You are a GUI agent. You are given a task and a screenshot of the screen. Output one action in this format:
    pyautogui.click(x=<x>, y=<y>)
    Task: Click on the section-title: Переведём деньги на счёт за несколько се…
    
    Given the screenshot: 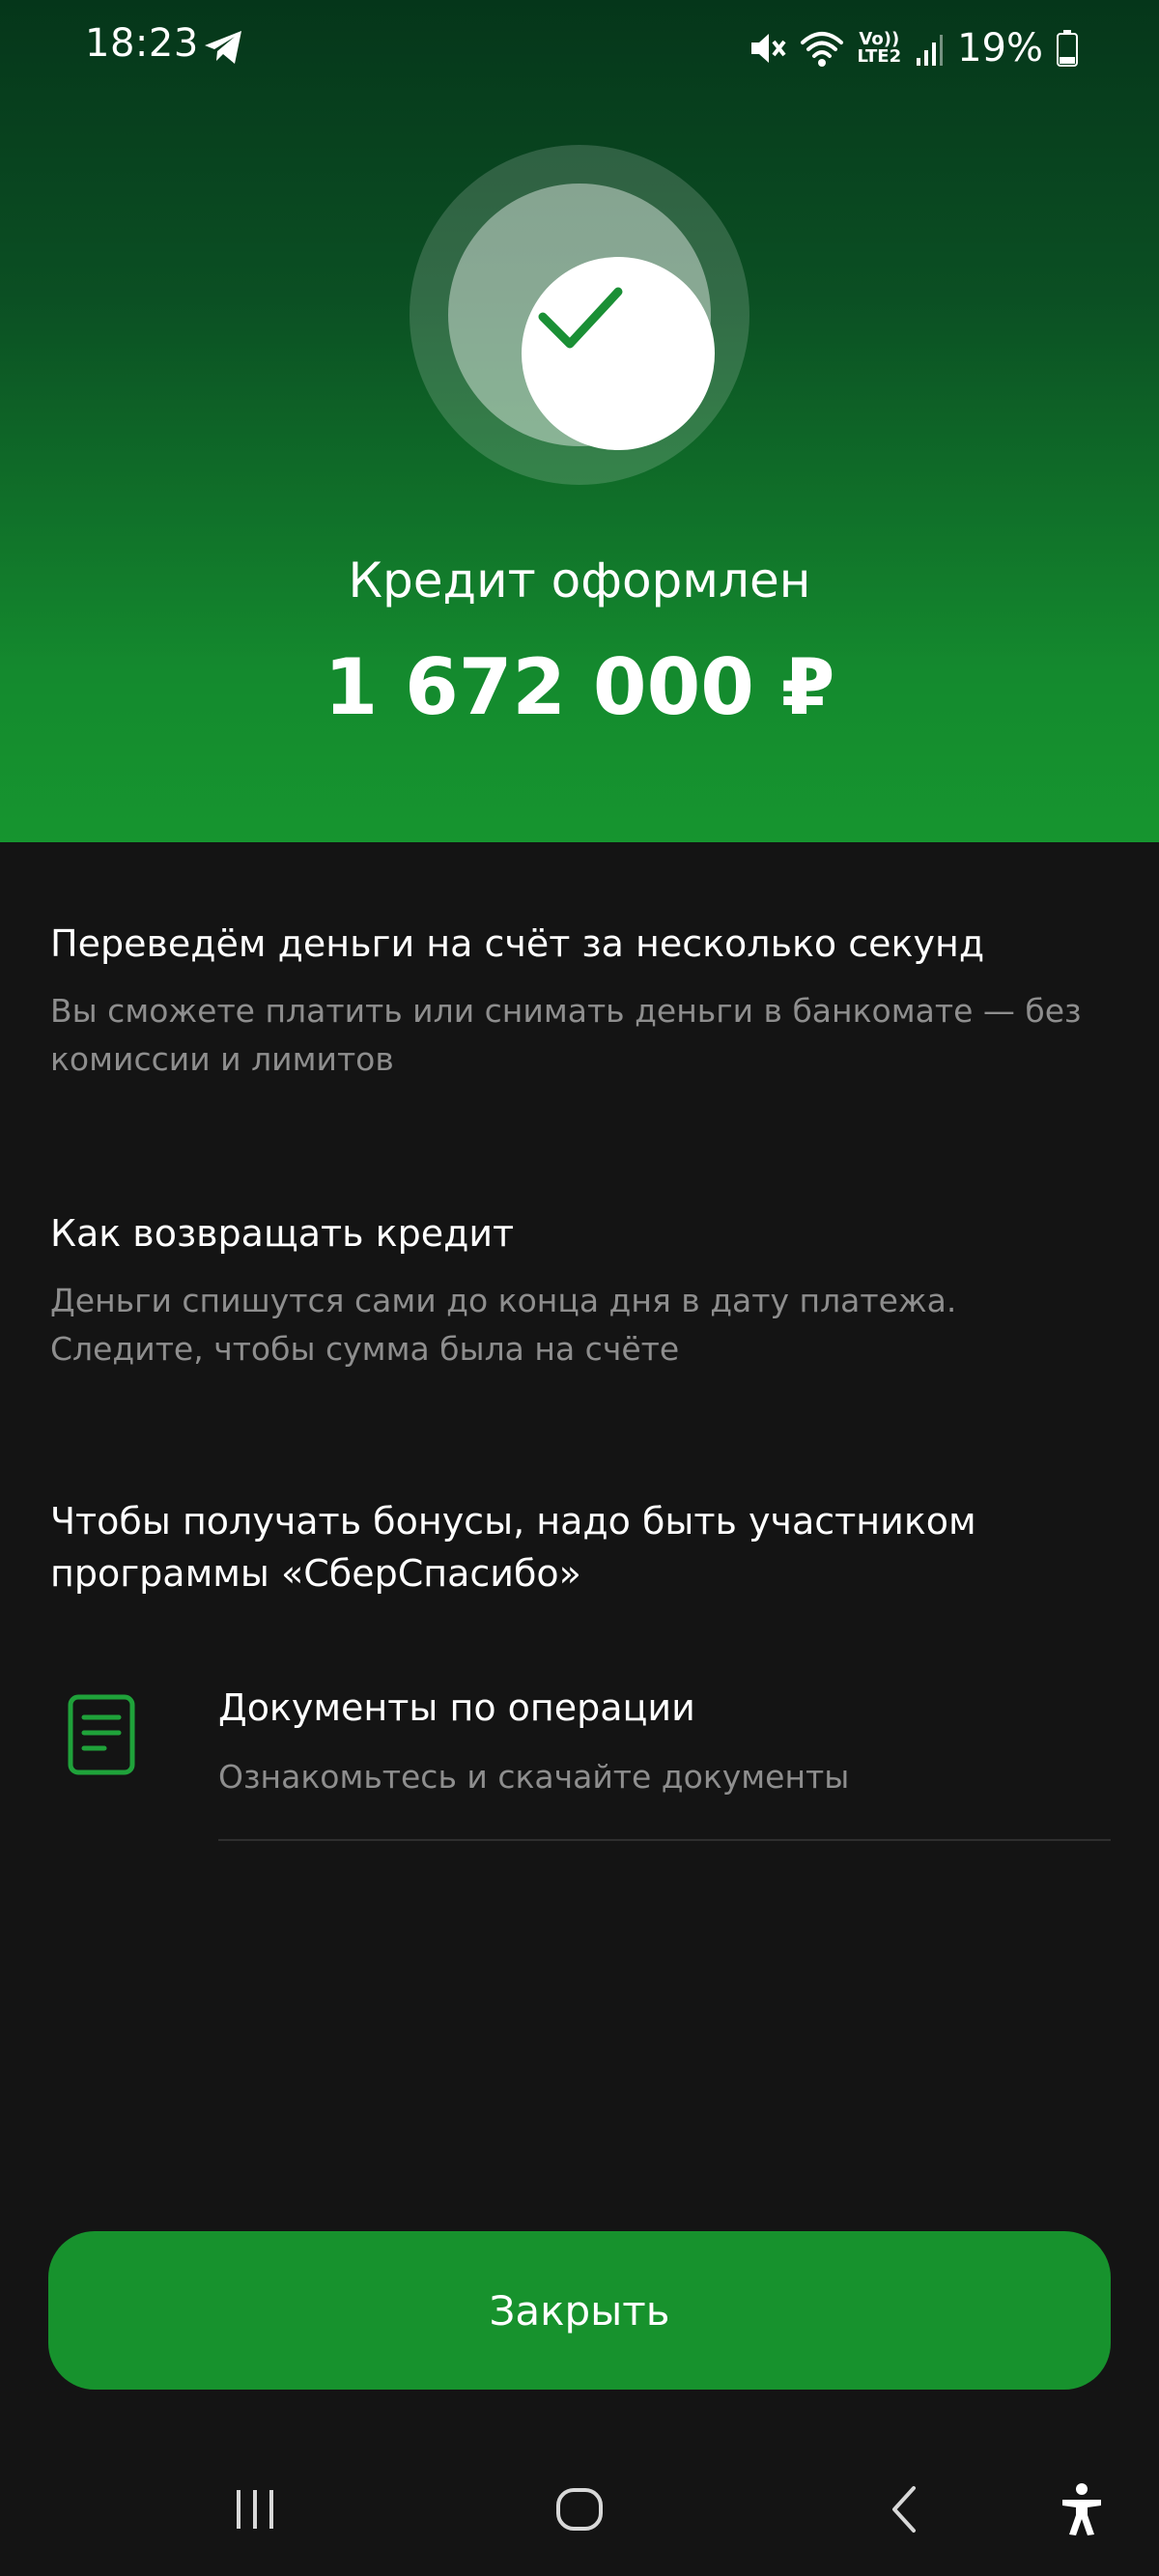 What is the action you would take?
    pyautogui.click(x=517, y=943)
    